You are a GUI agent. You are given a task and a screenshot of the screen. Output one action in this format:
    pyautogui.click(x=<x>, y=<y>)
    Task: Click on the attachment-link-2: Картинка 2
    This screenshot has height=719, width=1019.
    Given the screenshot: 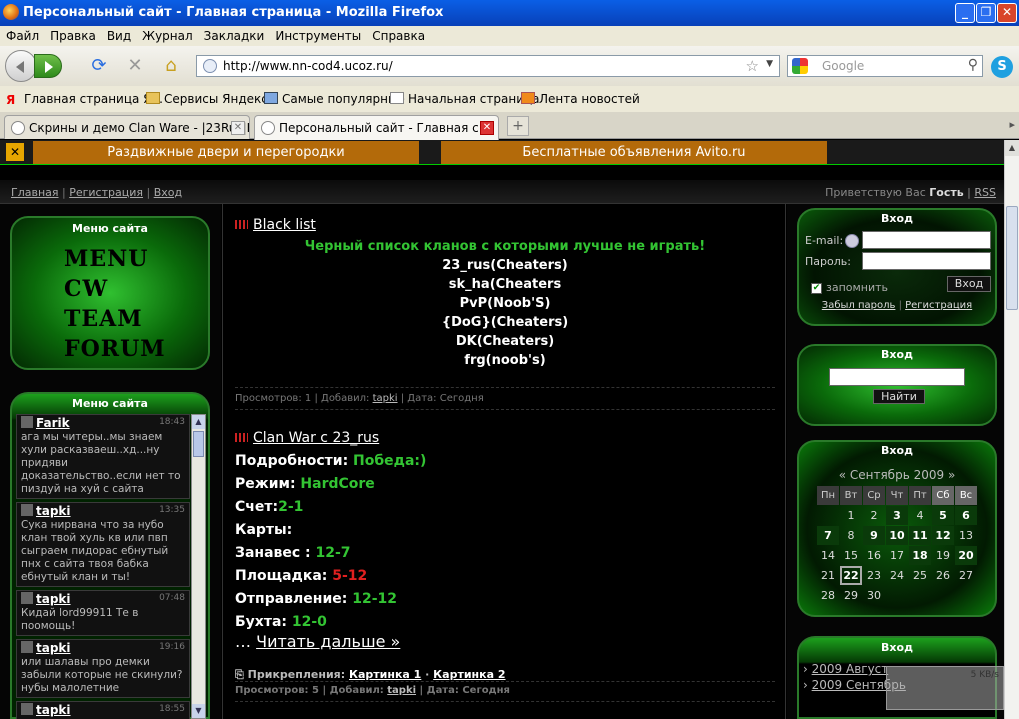 What is the action you would take?
    pyautogui.click(x=469, y=674)
    